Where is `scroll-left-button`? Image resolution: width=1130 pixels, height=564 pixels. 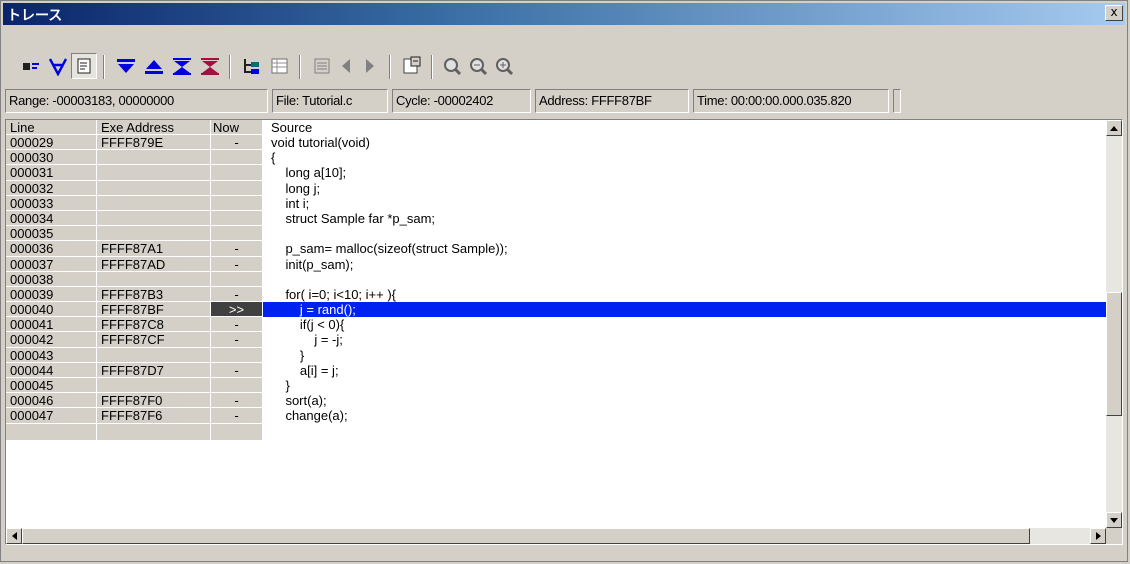
scroll-left-button is located at coordinates (14, 536).